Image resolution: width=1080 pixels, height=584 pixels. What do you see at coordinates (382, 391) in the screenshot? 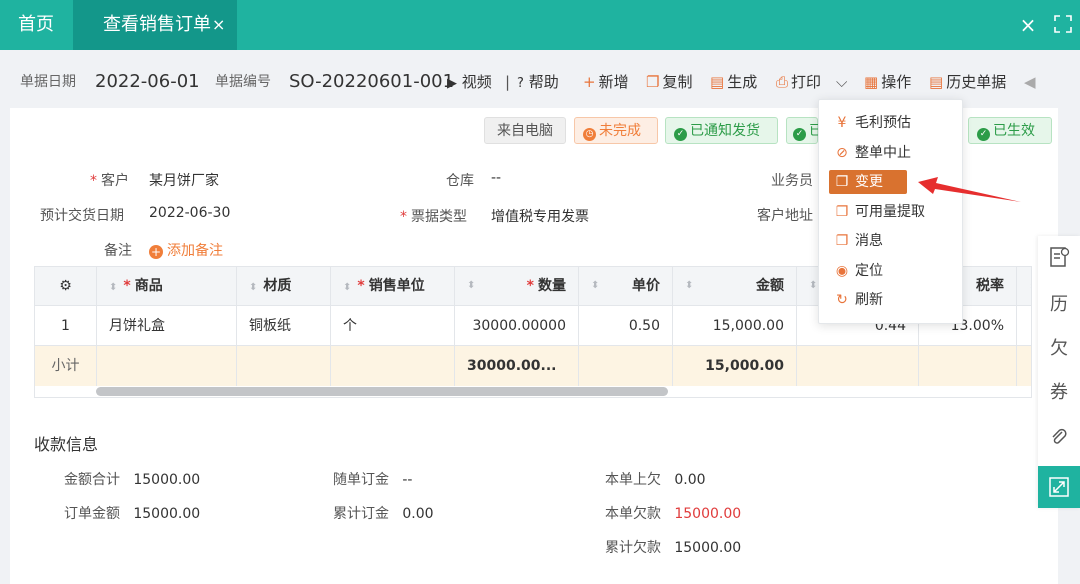
I see `table-horizontal-scrollbar` at bounding box center [382, 391].